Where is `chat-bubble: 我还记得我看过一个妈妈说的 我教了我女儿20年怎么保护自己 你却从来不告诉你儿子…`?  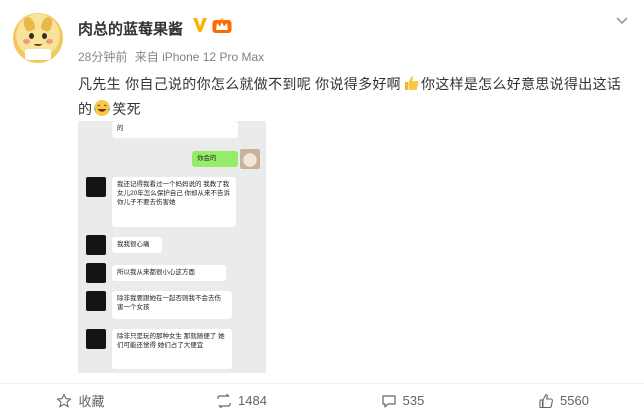
chat-bubble: 我还记得我看过一个妈妈说的 我教了我女儿20年怎么保护自己 你却从来不告诉你儿子… is located at coordinates (174, 202).